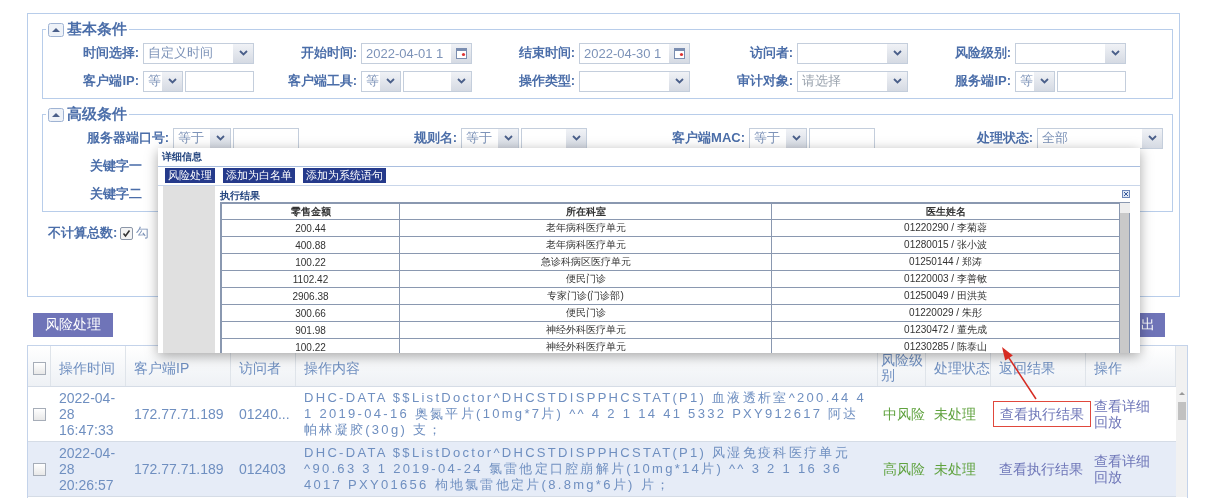 The image size is (1208, 498). I want to click on table-cell: 01280015 / 张小波, so click(945, 245).